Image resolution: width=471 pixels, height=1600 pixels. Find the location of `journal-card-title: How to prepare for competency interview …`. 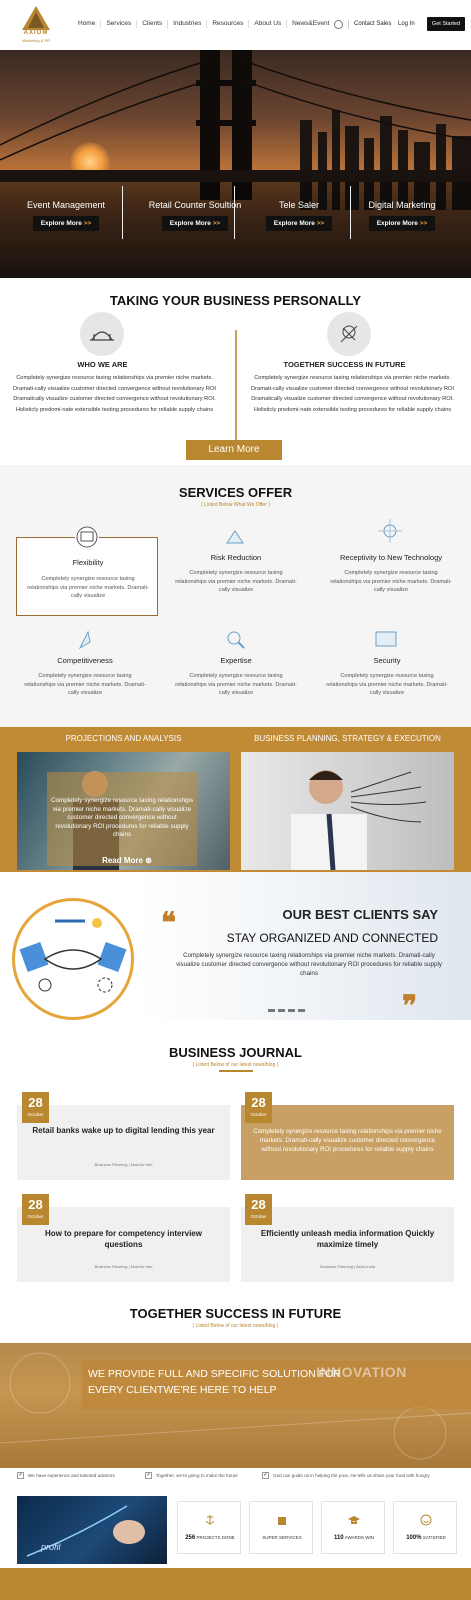

journal-card-title: How to prepare for competency interview … is located at coordinates (123, 1239).